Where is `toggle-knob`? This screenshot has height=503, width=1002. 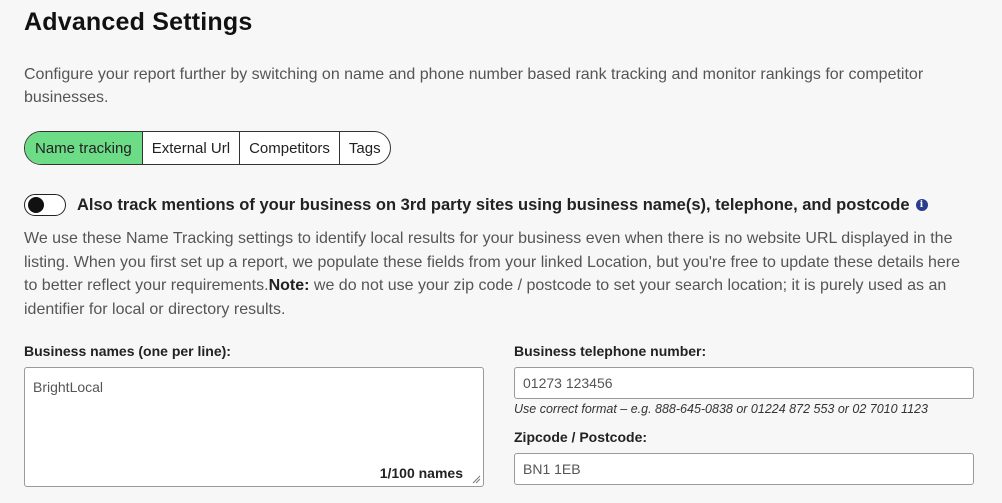
toggle-knob is located at coordinates (36, 205).